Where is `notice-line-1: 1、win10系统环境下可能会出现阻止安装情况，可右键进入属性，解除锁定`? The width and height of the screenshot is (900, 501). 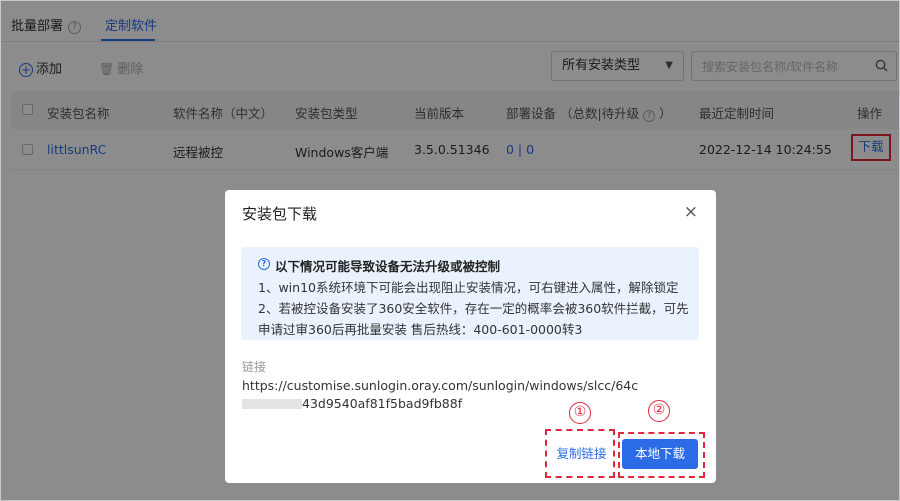
notice-line-1: 1、win10系统环境下可能会出现阻止安装情况，可右键进入属性，解除锁定 is located at coordinates (468, 287).